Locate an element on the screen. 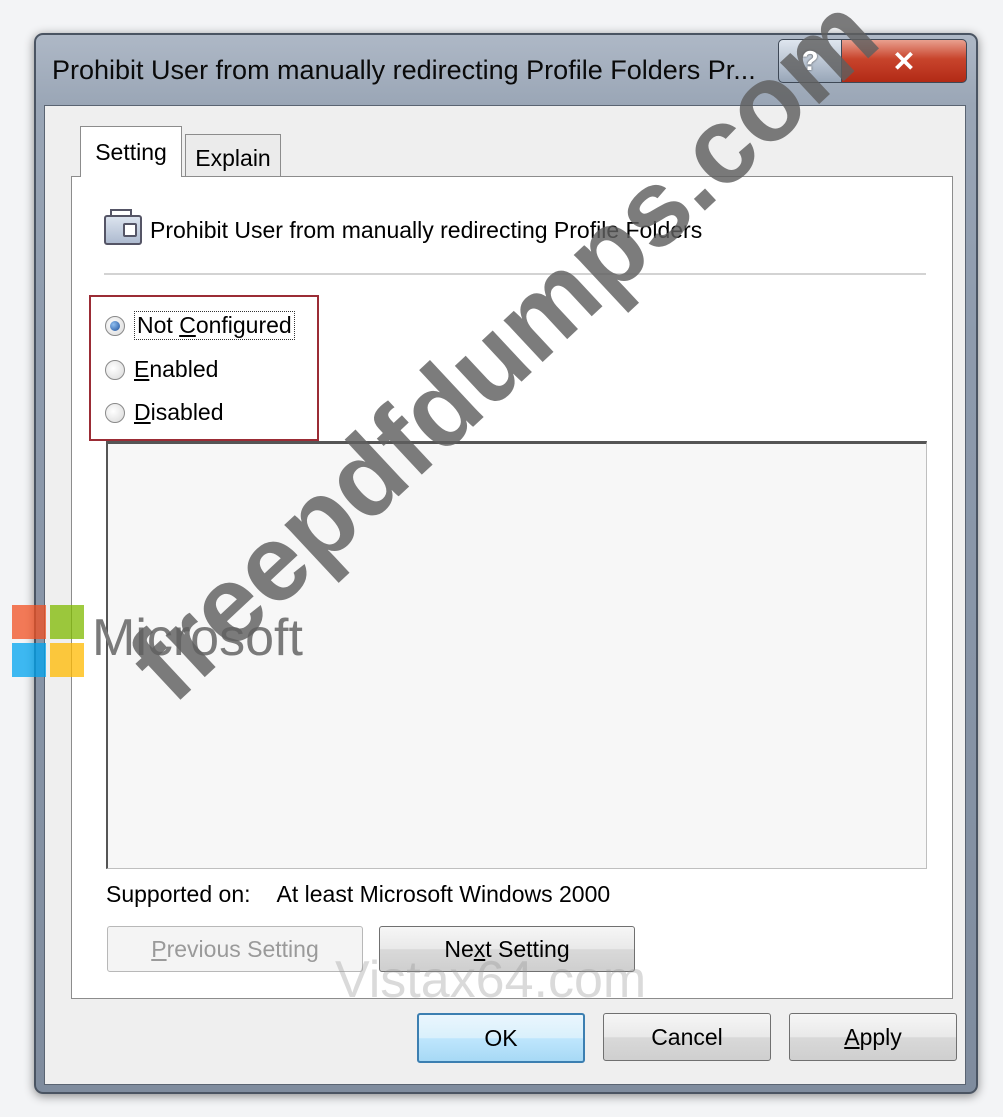 Image resolution: width=1003 pixels, height=1117 pixels. cancel-button: Cancel is located at coordinates (687, 1037).